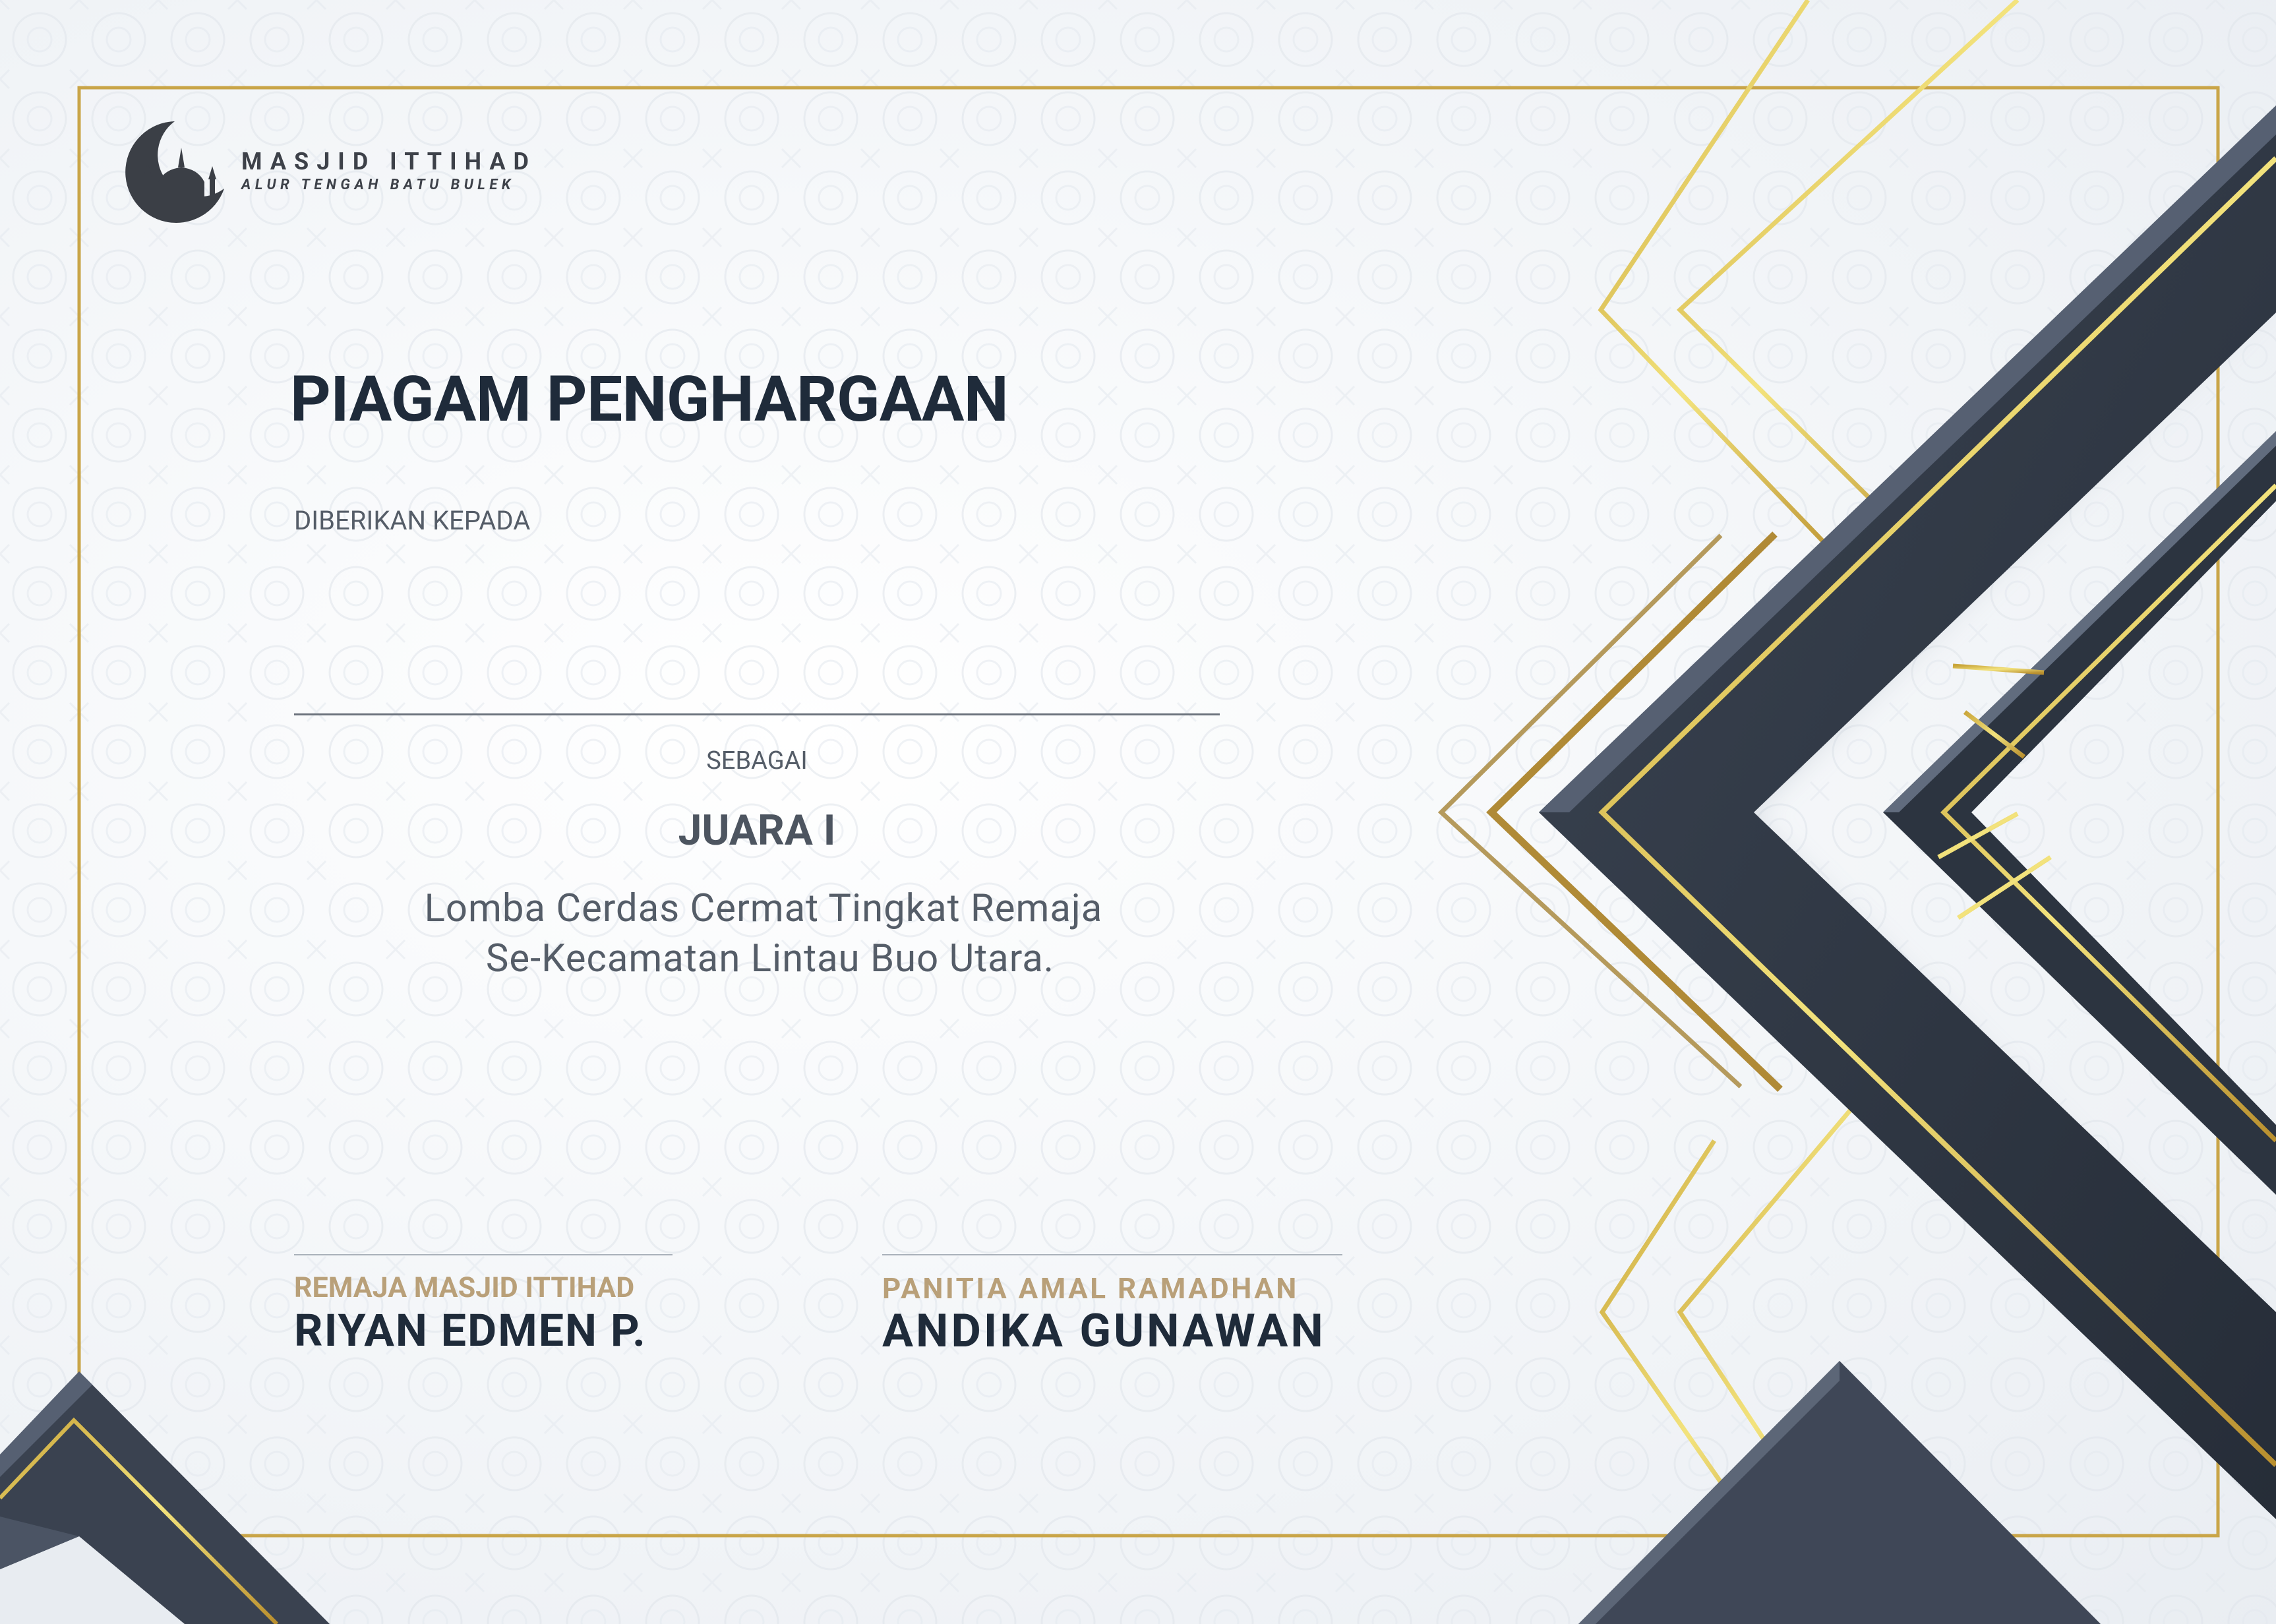 Image resolution: width=2276 pixels, height=1624 pixels. I want to click on as-label: SEBAGAI, so click(757, 760).